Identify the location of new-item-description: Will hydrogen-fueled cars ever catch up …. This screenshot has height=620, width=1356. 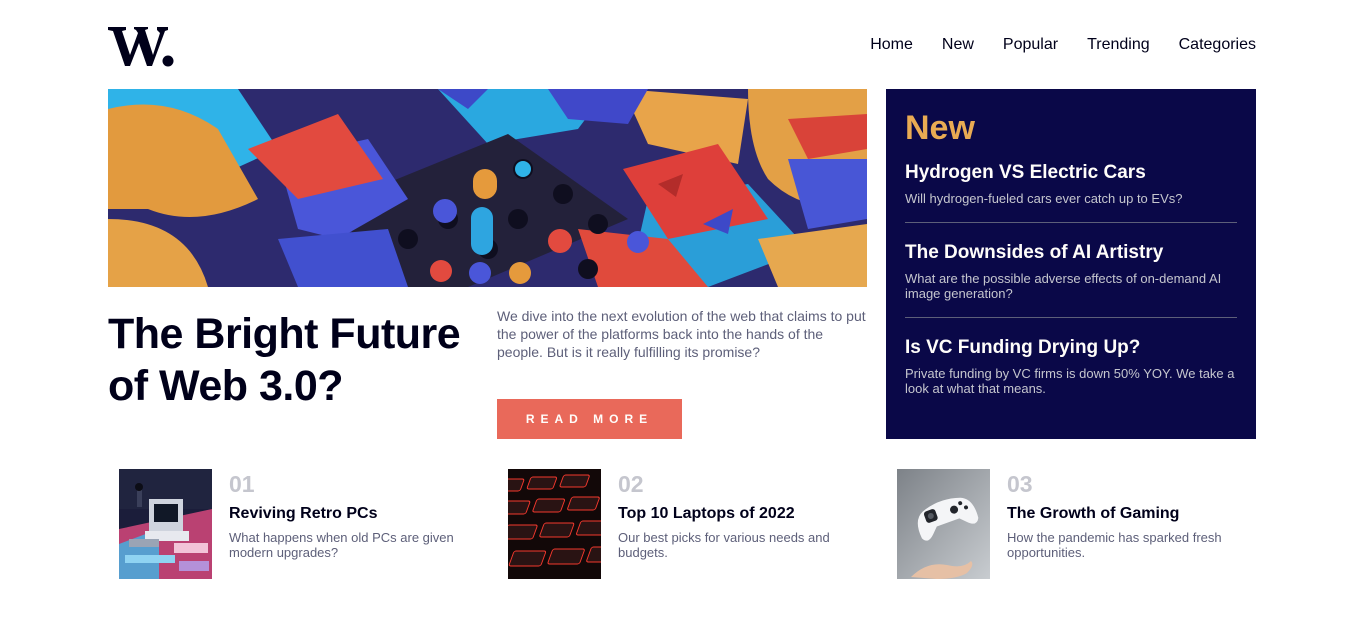
(1044, 198).